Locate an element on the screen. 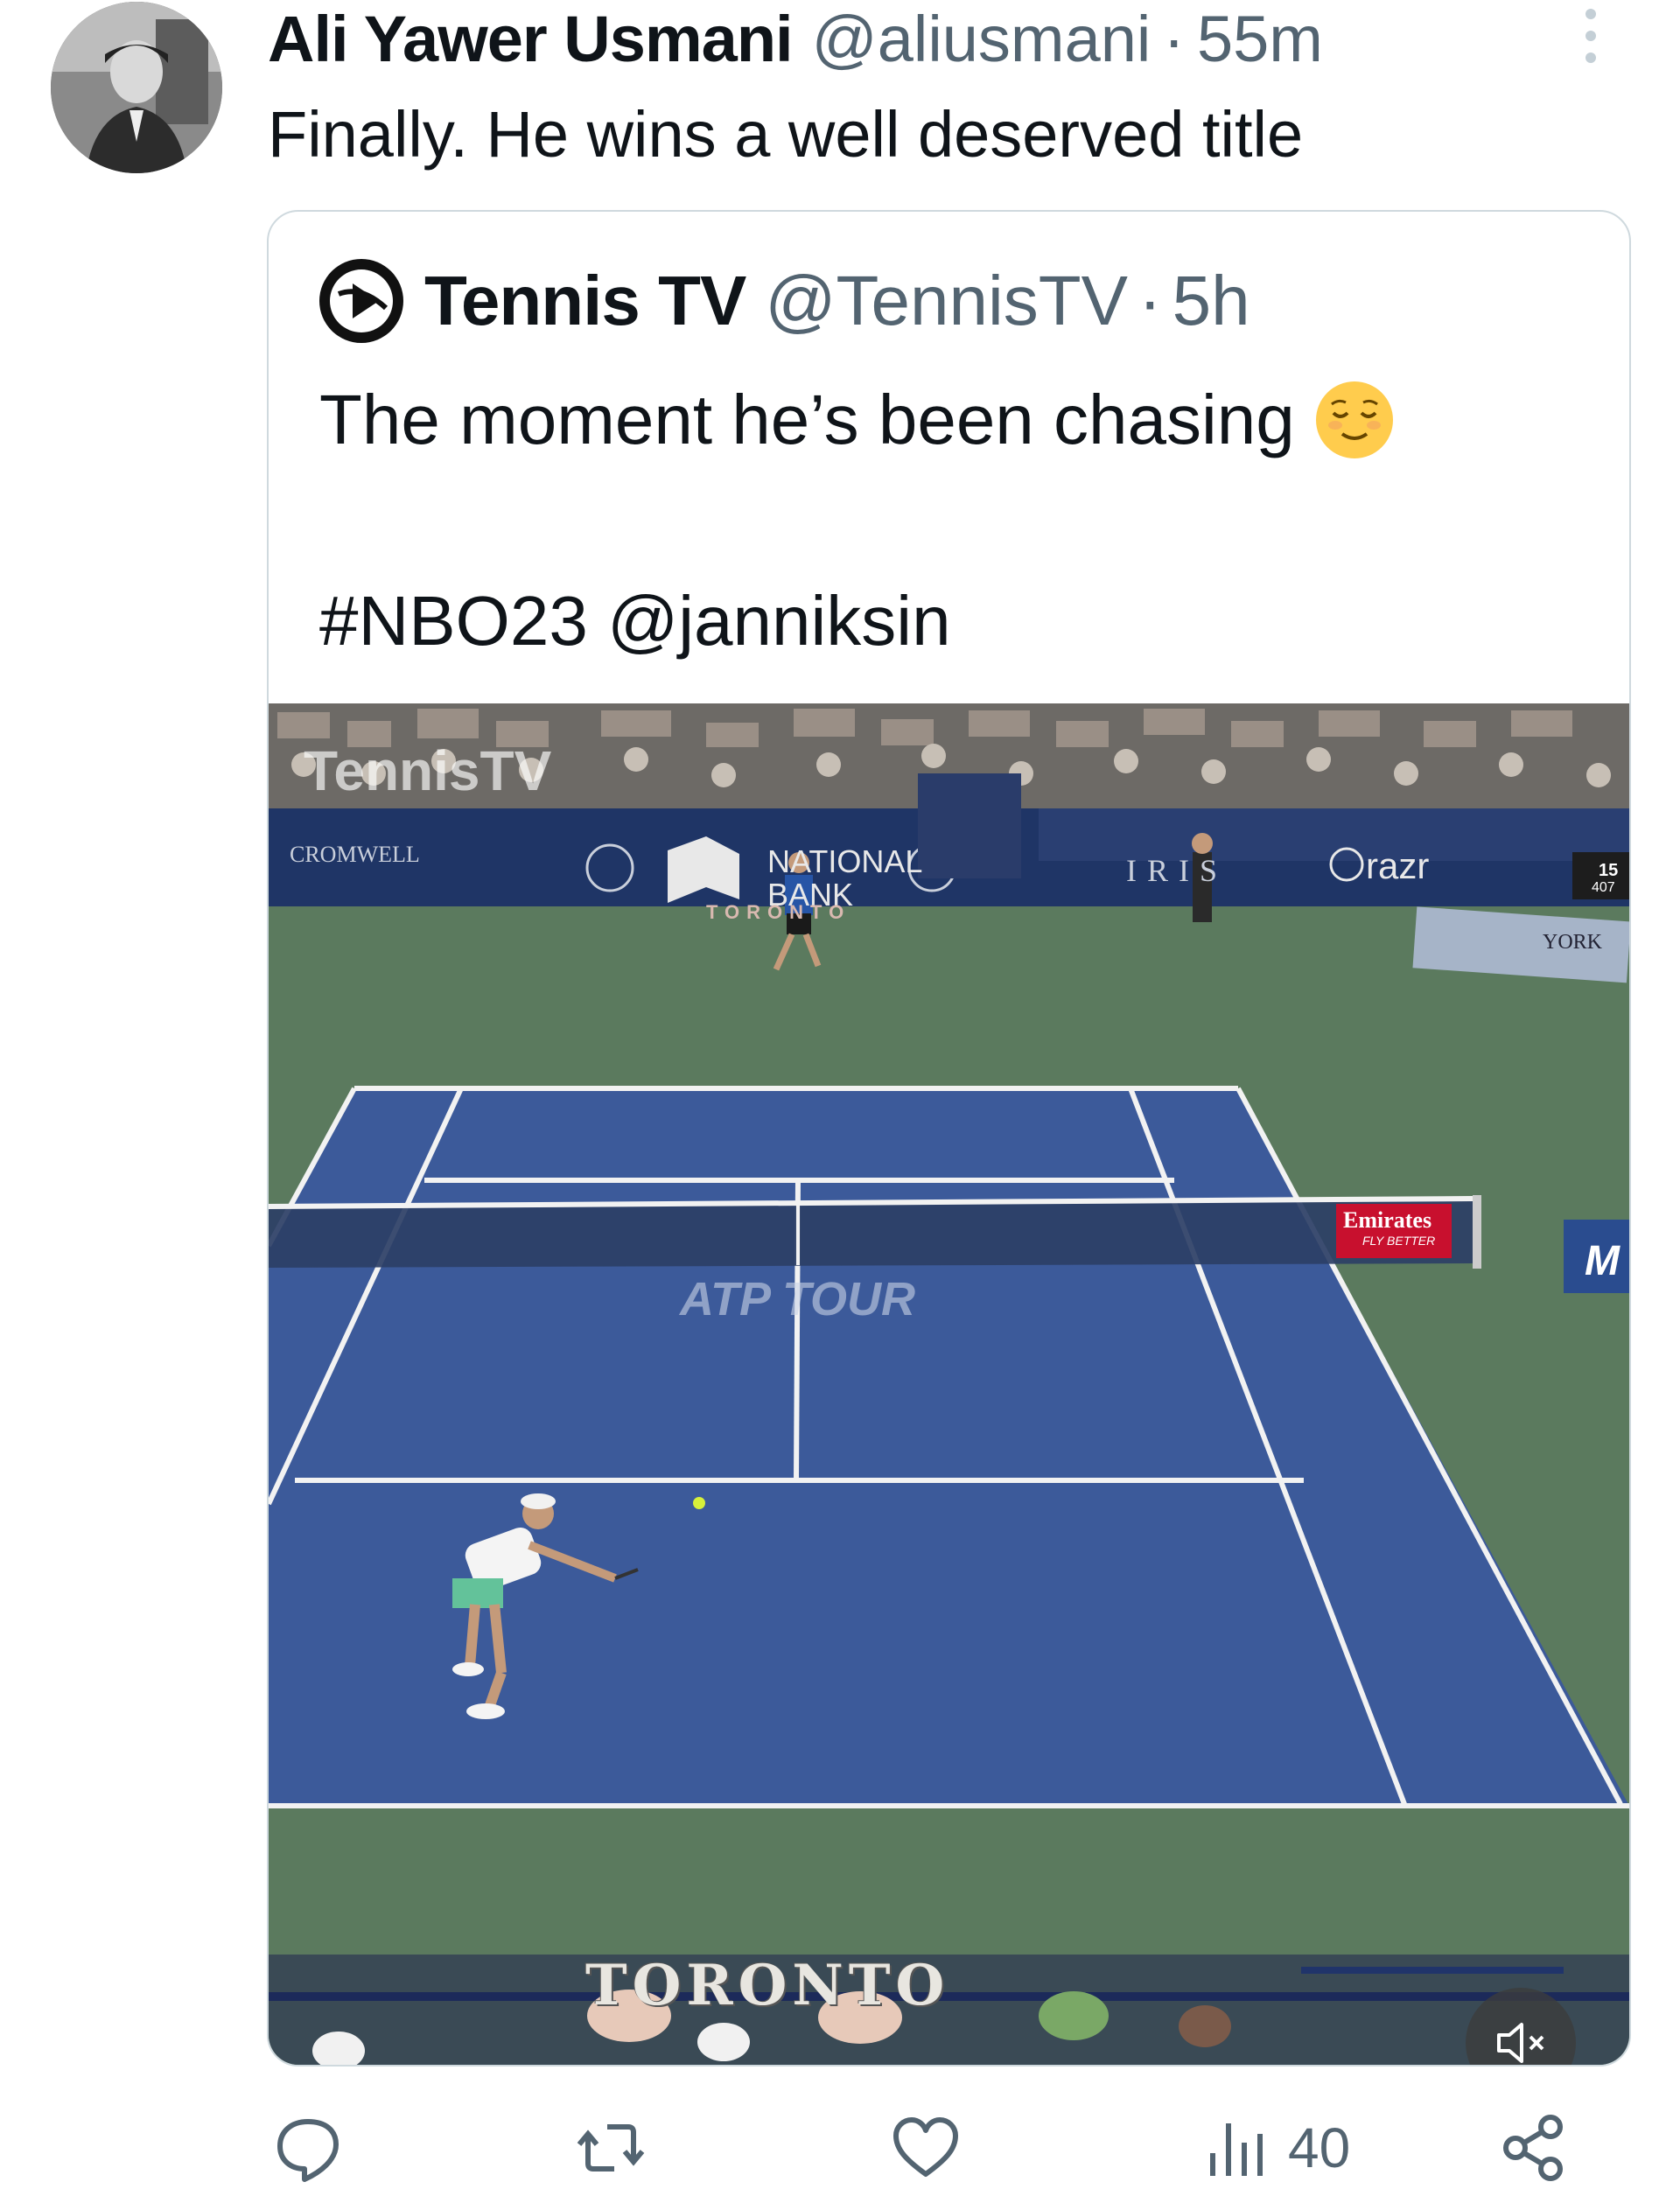  heart-icon is located at coordinates (925, 2147).